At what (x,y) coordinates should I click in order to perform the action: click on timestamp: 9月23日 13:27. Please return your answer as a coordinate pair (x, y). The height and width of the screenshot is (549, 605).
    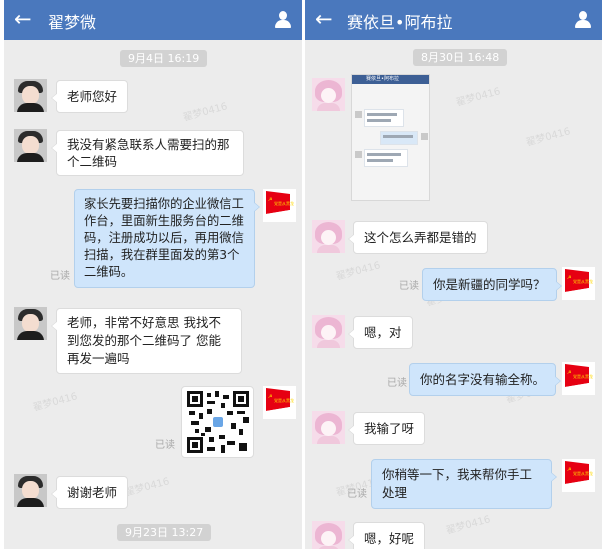
    Looking at the image, I should click on (164, 532).